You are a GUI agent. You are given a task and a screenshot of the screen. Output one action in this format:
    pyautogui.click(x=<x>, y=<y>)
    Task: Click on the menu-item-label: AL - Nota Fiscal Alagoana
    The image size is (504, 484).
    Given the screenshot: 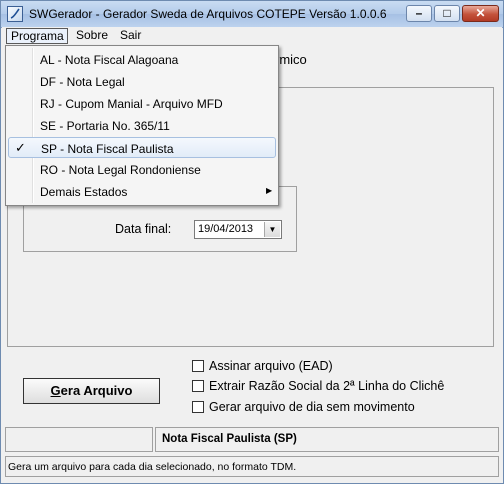 What is the action you would take?
    pyautogui.click(x=109, y=60)
    